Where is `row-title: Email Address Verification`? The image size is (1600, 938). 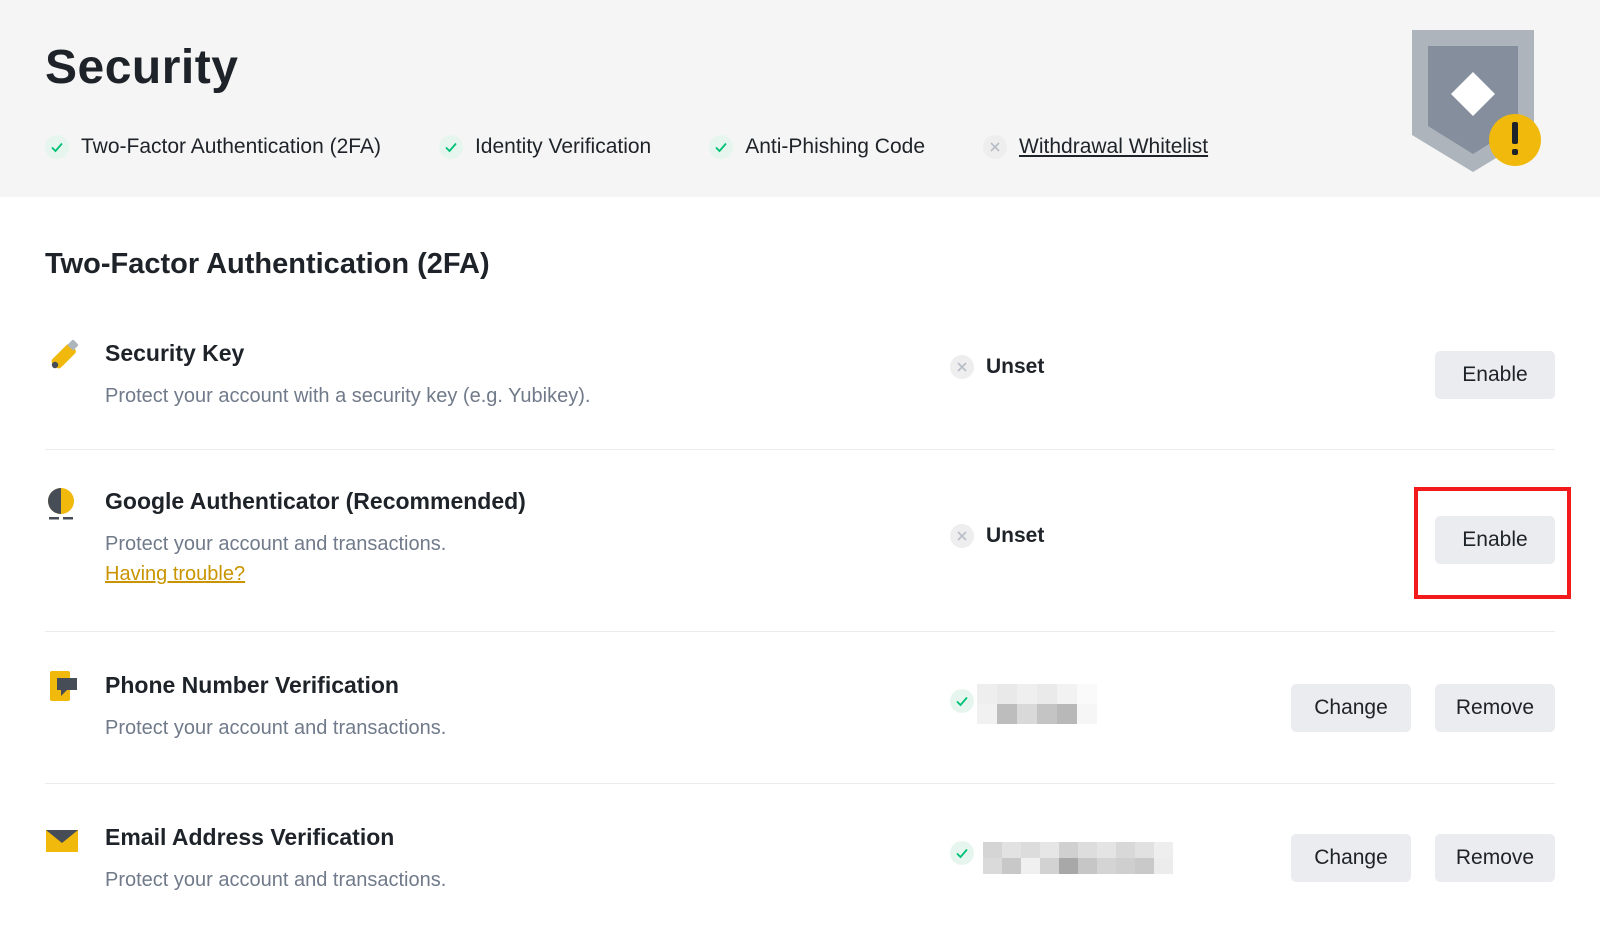
row-title: Email Address Verification is located at coordinates (250, 837).